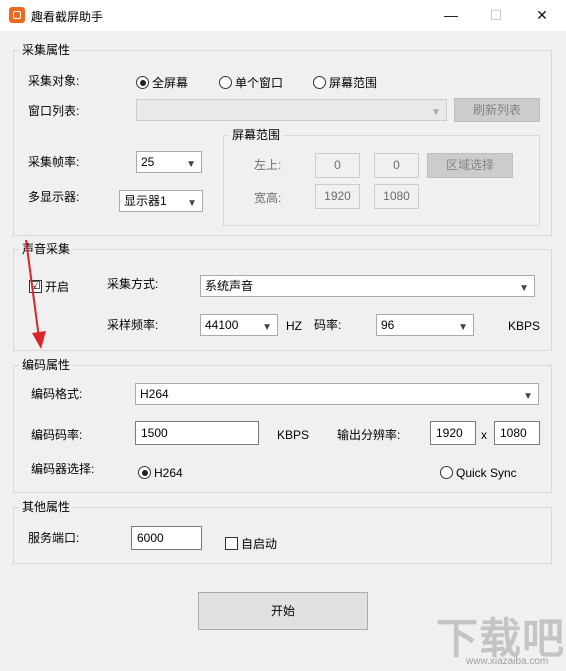  What do you see at coordinates (507, 661) in the screenshot?
I see `watermark-url: www.xiazaiba.com` at bounding box center [507, 661].